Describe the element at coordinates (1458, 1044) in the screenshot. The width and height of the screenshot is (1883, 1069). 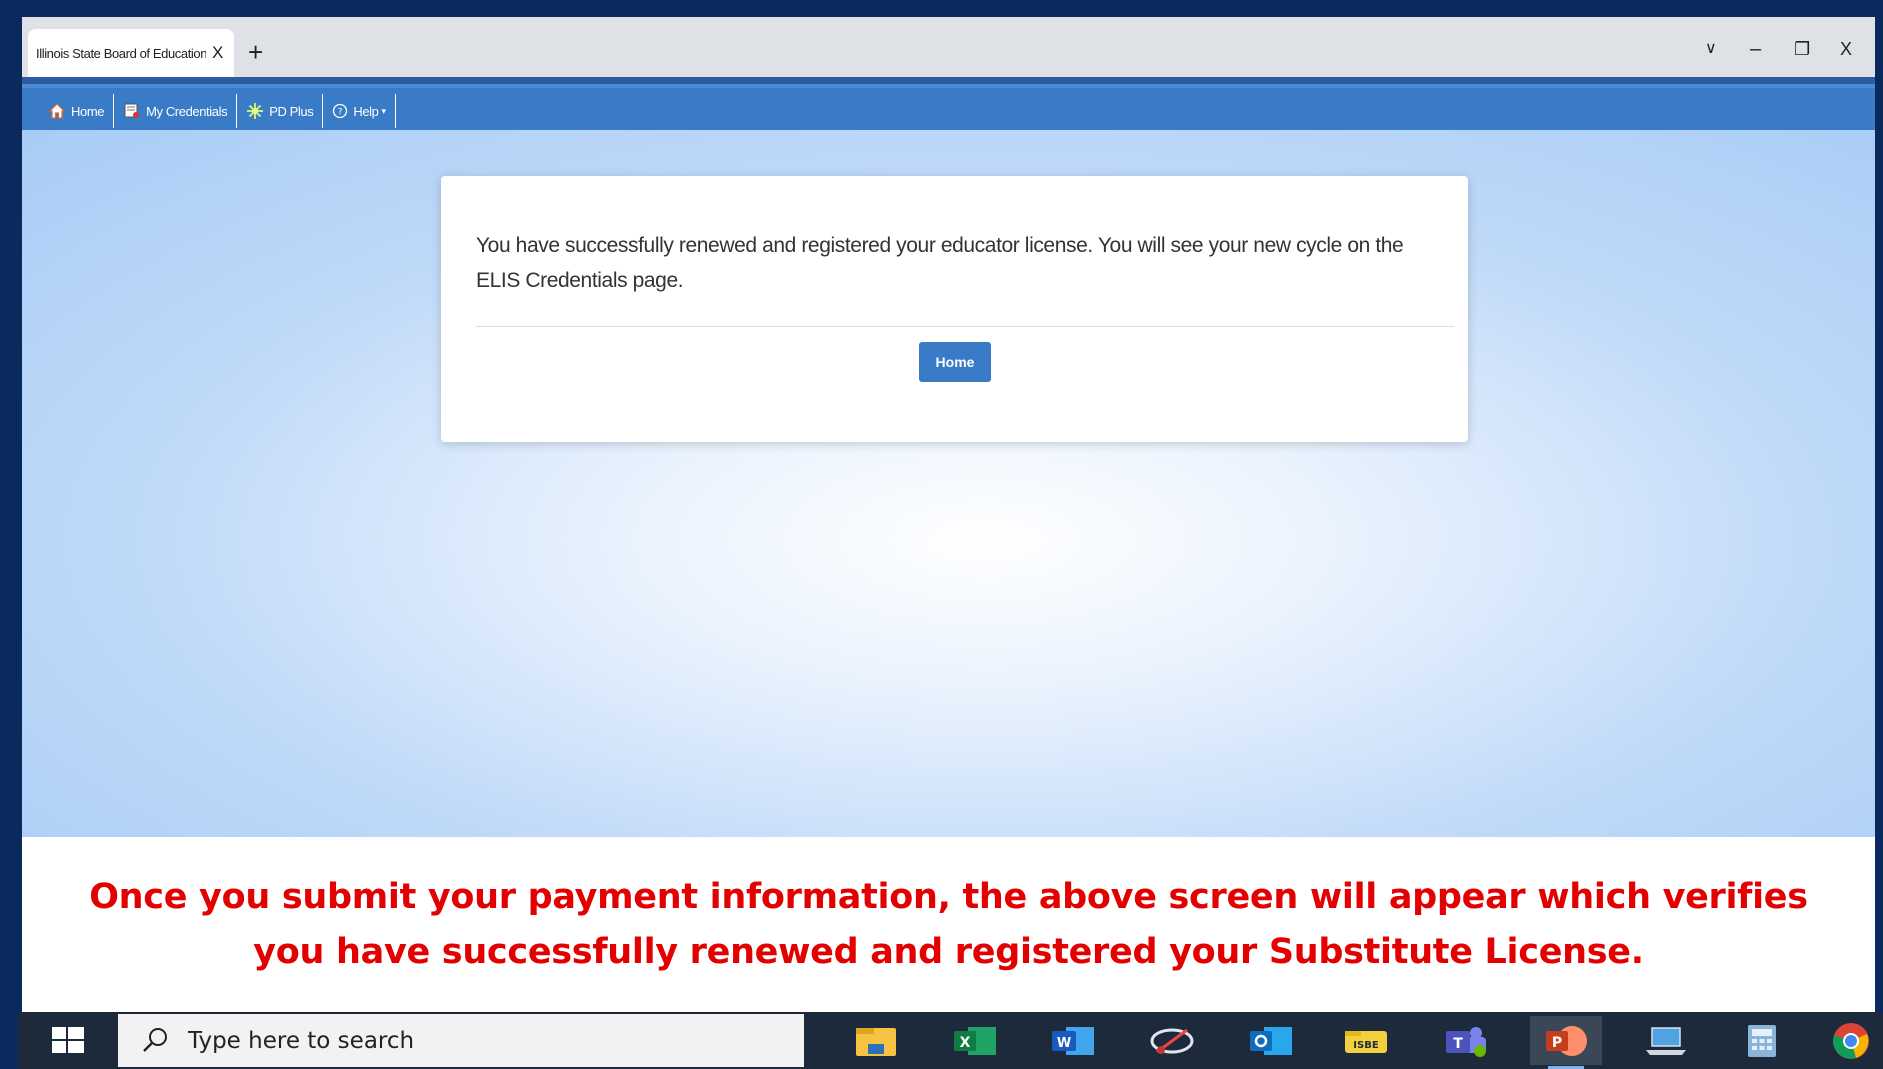
I see `svg-text: T` at that location.